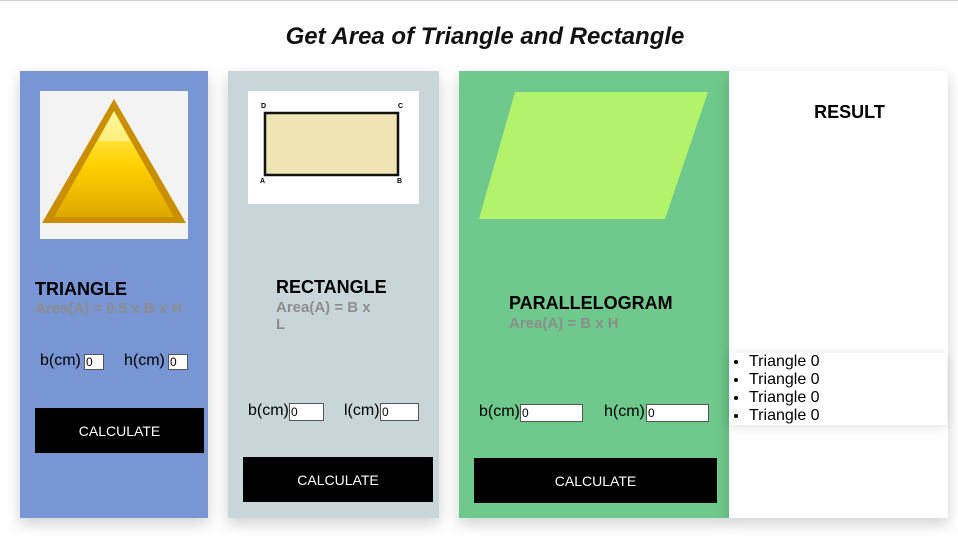 This screenshot has width=958, height=552. I want to click on rectangle-corner-d: D, so click(263, 106).